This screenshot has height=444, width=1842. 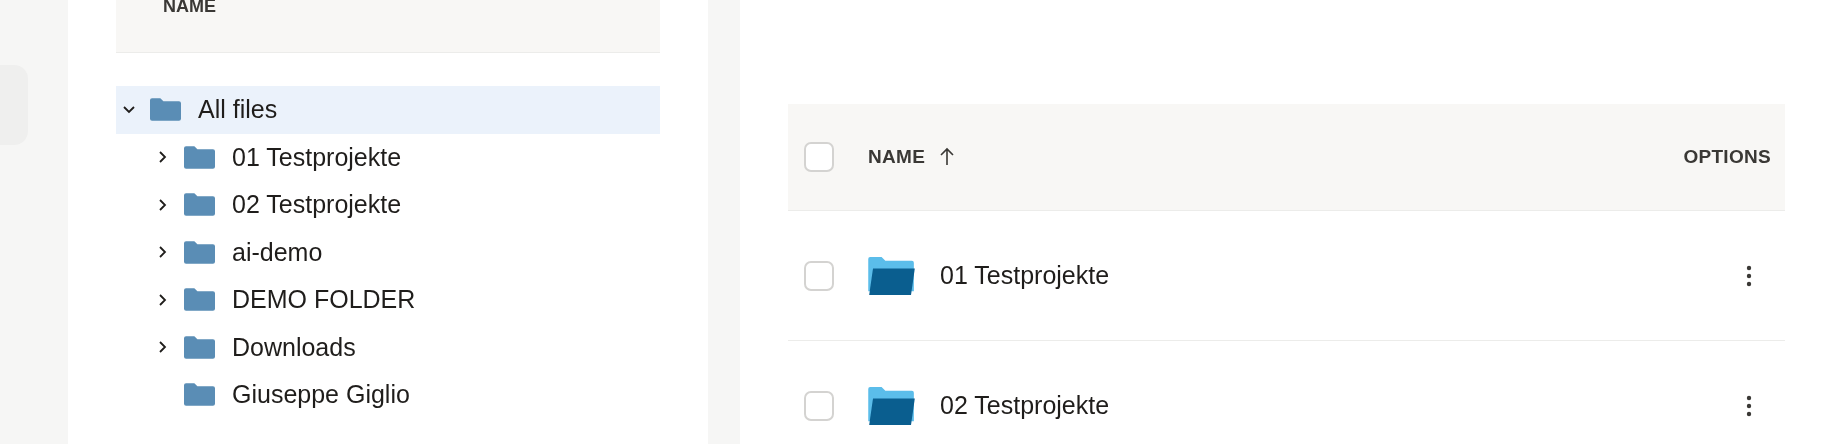 I want to click on table-row: 02 Testprojekte, so click(x=1286, y=392).